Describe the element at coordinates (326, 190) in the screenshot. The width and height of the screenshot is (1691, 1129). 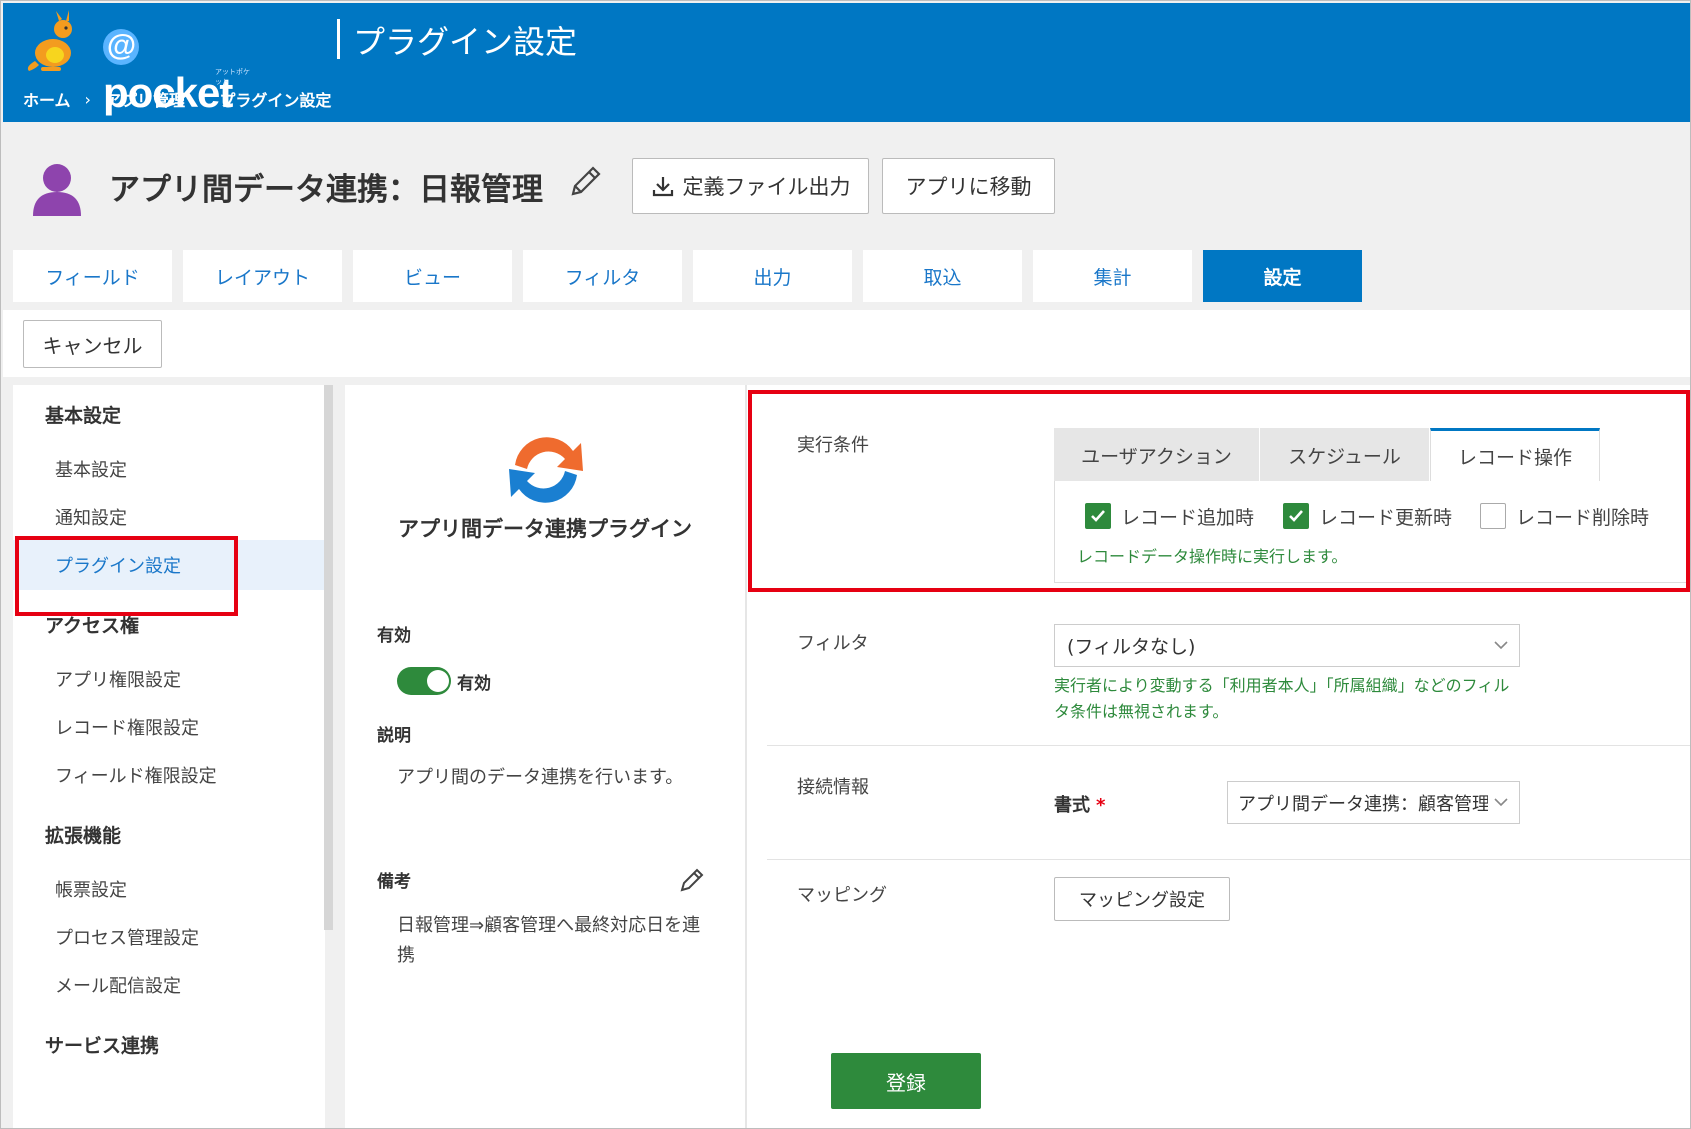
I see `app-title: アプリ間データ連携：日報管理` at that location.